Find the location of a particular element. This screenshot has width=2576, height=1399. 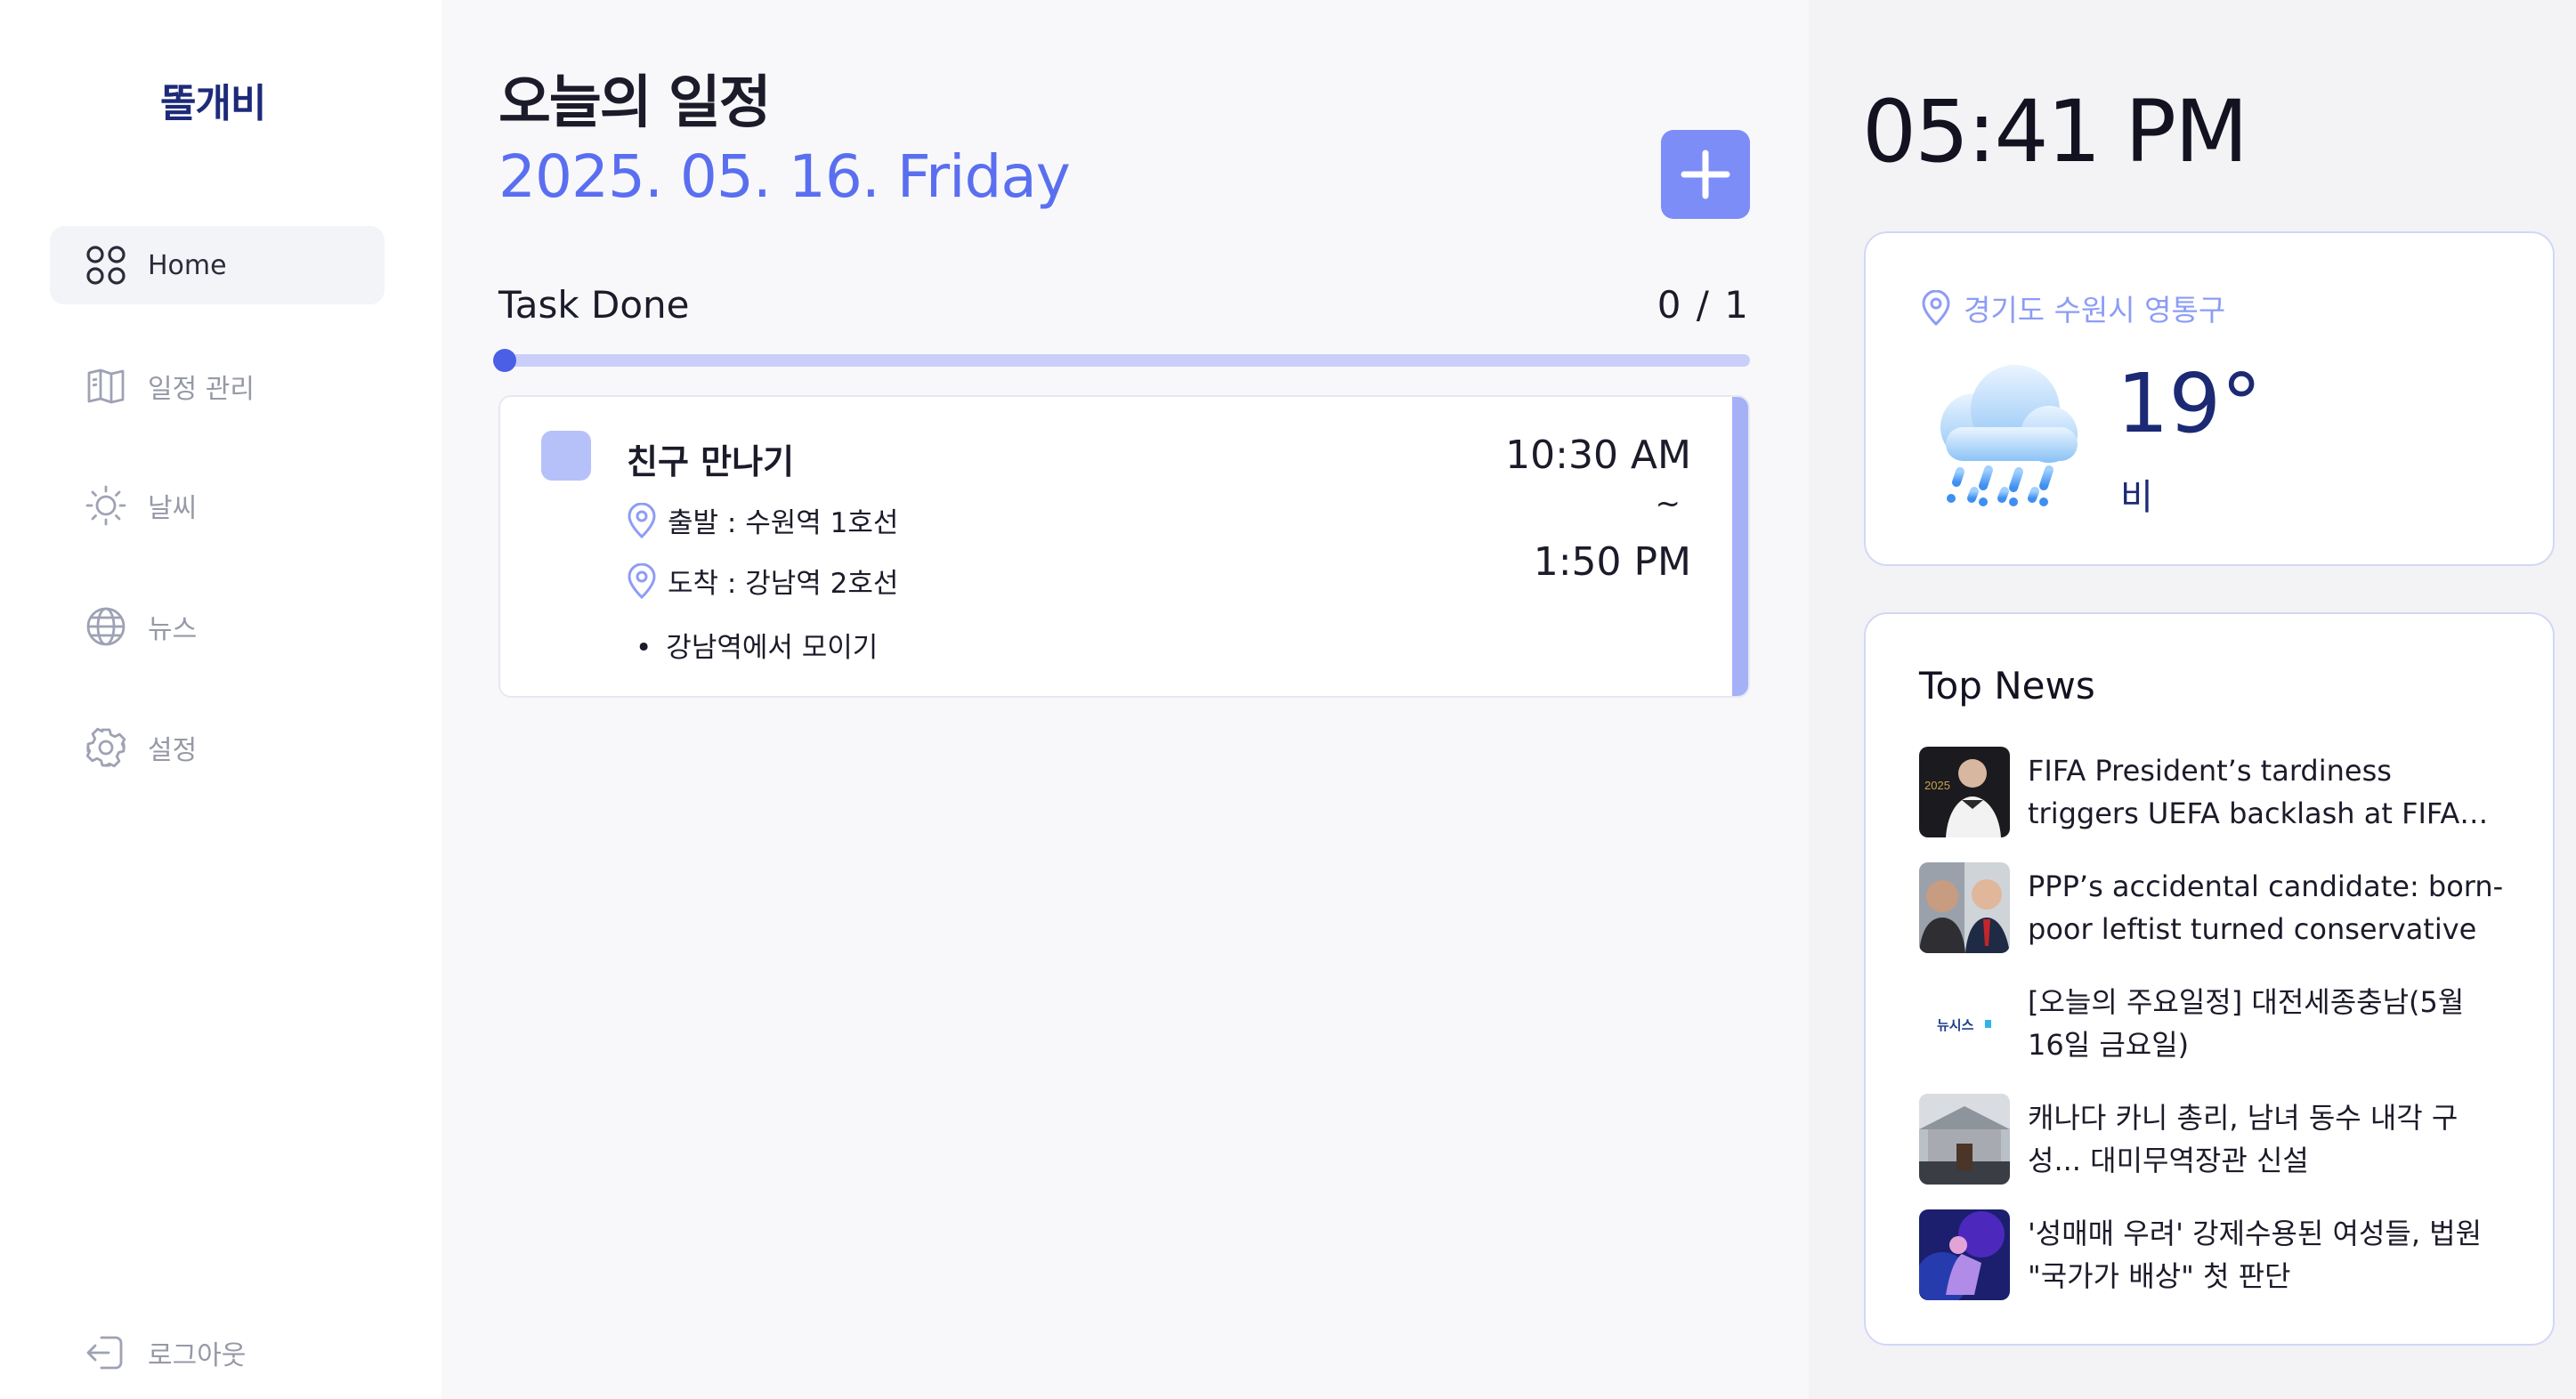

sidebar-item-label: 뉴스 is located at coordinates (173, 629).